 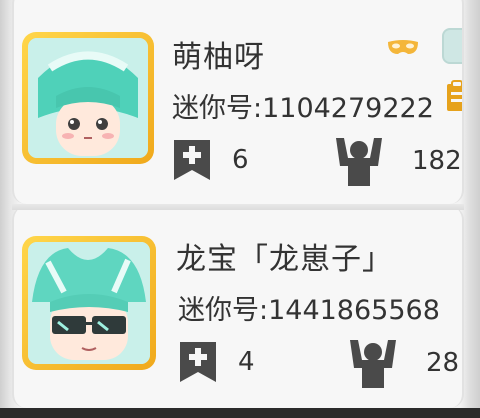 What do you see at coordinates (240, 413) in the screenshot?
I see `bottom-bar` at bounding box center [240, 413].